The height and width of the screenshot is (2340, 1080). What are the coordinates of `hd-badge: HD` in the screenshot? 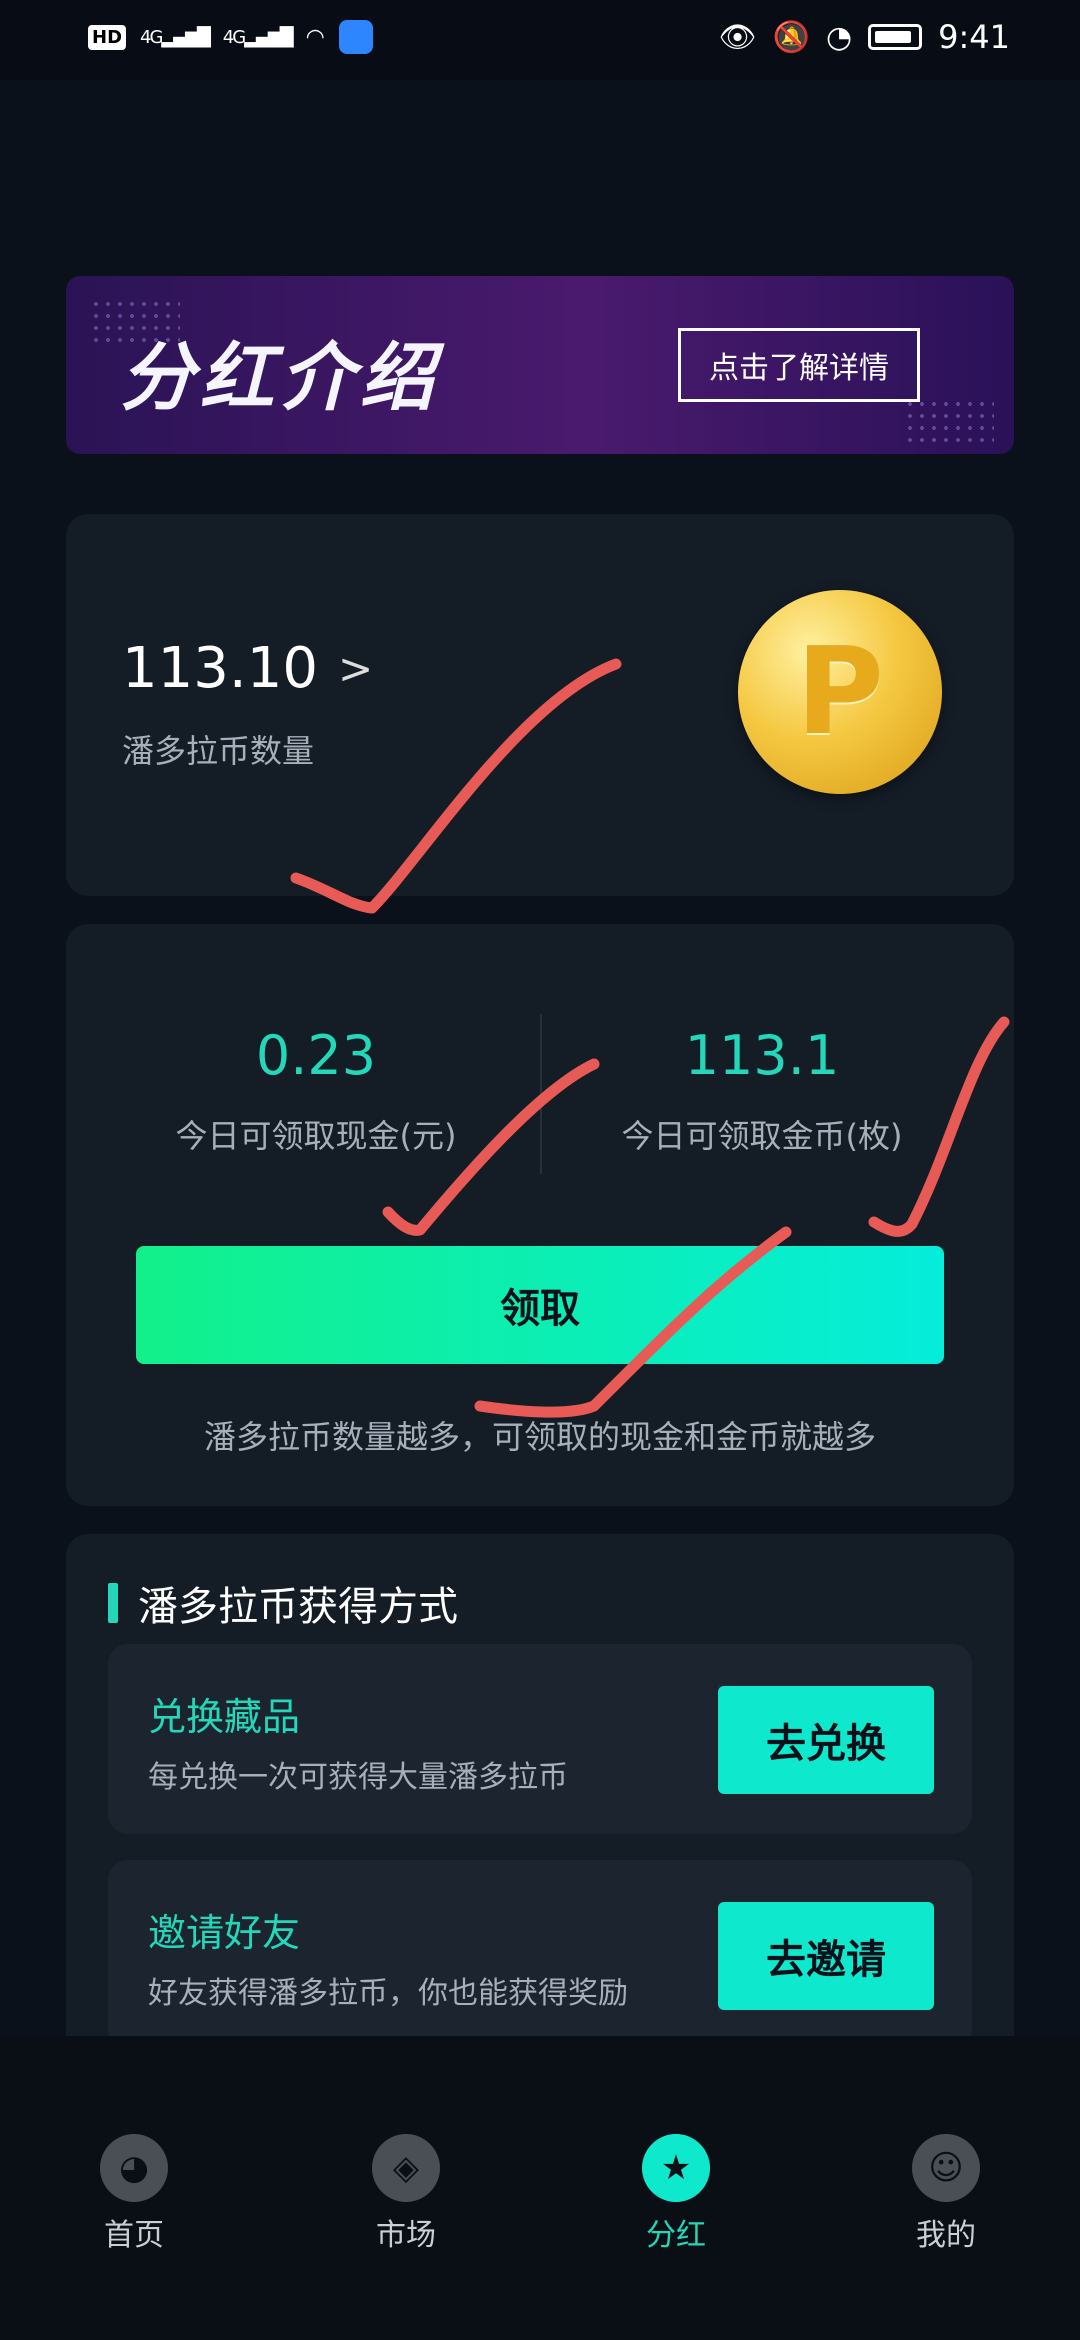 It's located at (107, 37).